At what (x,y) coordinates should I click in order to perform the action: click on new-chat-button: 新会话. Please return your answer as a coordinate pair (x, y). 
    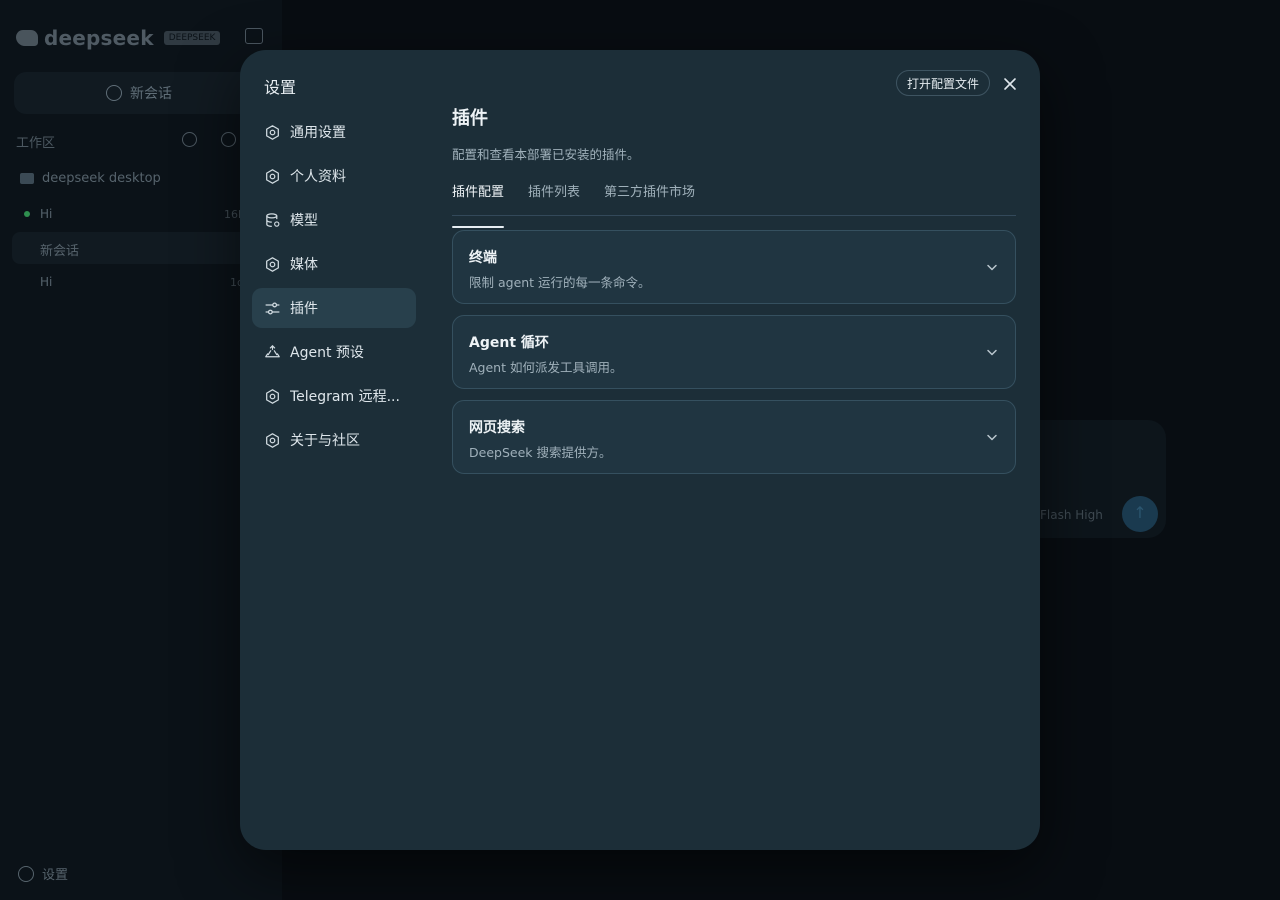
    Looking at the image, I should click on (139, 93).